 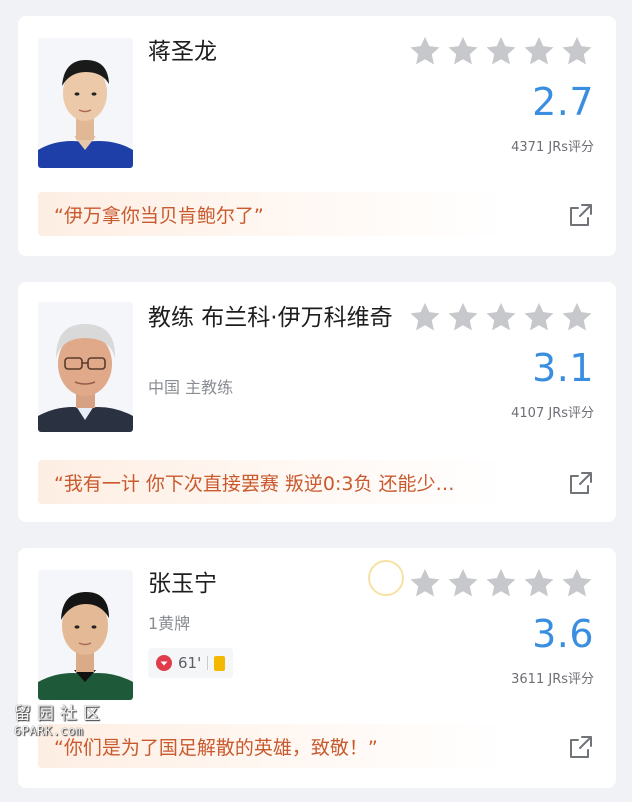 I want to click on substitution-off-icon, so click(x=164, y=663).